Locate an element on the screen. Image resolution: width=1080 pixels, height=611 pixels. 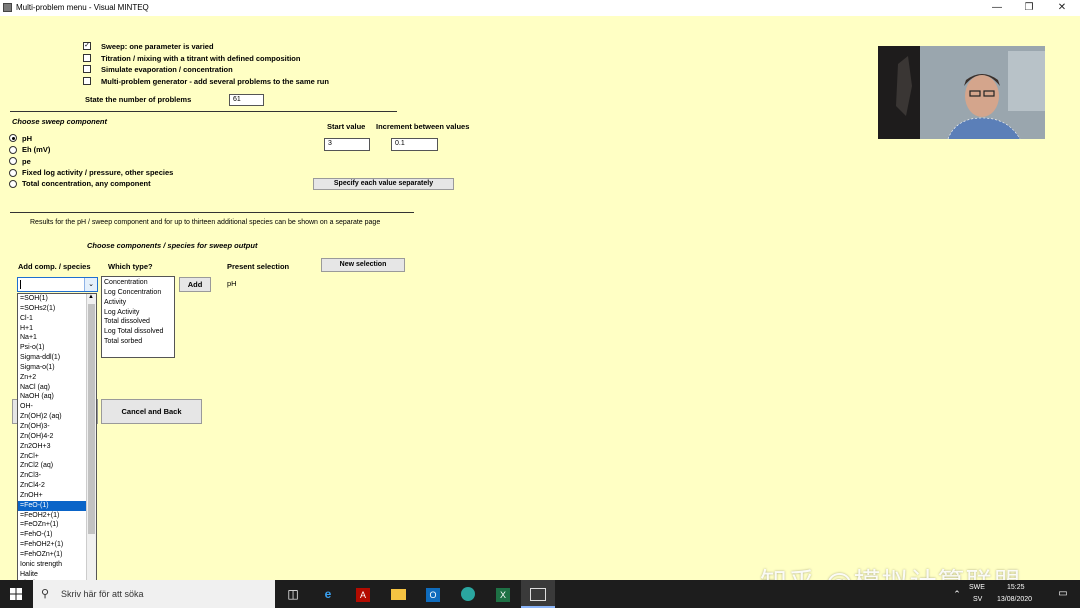
clock-date: 13/08/2020 is located at coordinates (1014, 599).